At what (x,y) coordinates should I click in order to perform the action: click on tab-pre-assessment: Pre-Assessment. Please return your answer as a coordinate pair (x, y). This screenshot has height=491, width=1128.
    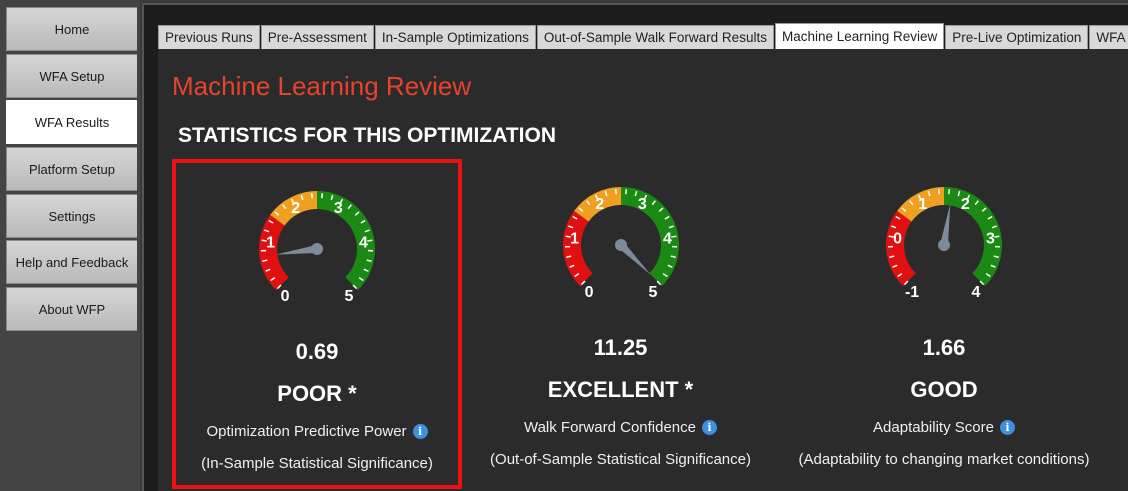
    Looking at the image, I should click on (317, 37).